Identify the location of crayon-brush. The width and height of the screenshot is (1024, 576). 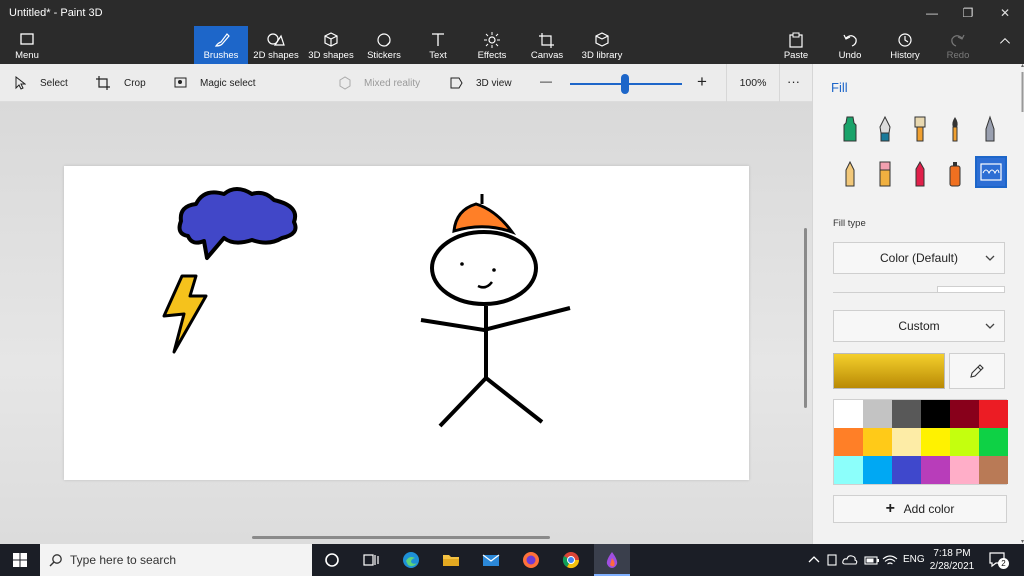
(920, 174).